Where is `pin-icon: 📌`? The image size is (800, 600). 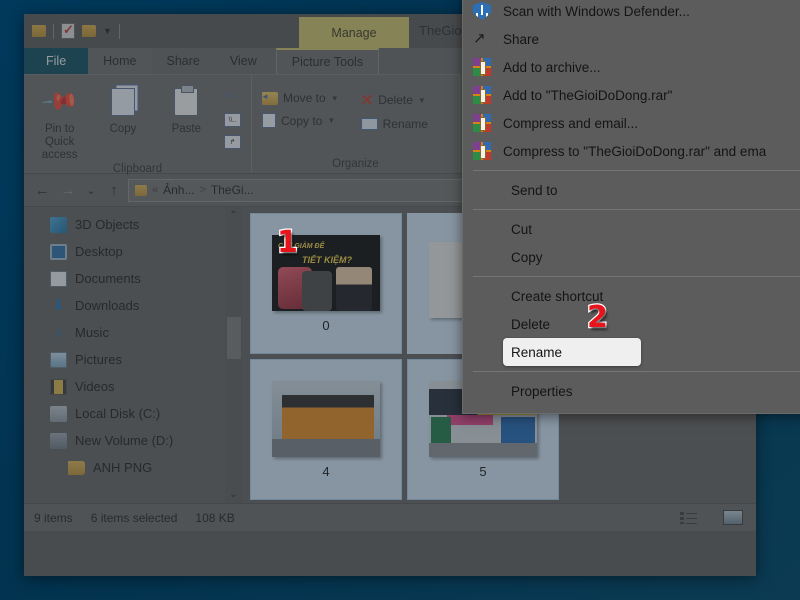 pin-icon: 📌 is located at coordinates (59, 101).